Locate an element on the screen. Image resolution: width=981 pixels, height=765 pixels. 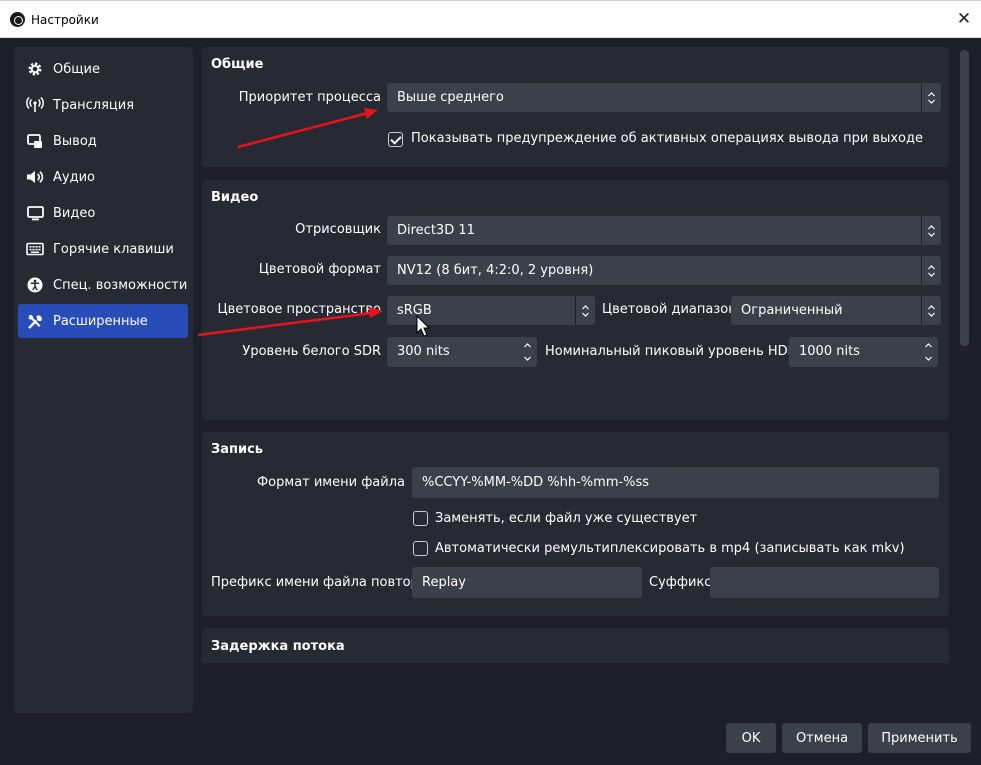
gear-icon is located at coordinates (35, 69).